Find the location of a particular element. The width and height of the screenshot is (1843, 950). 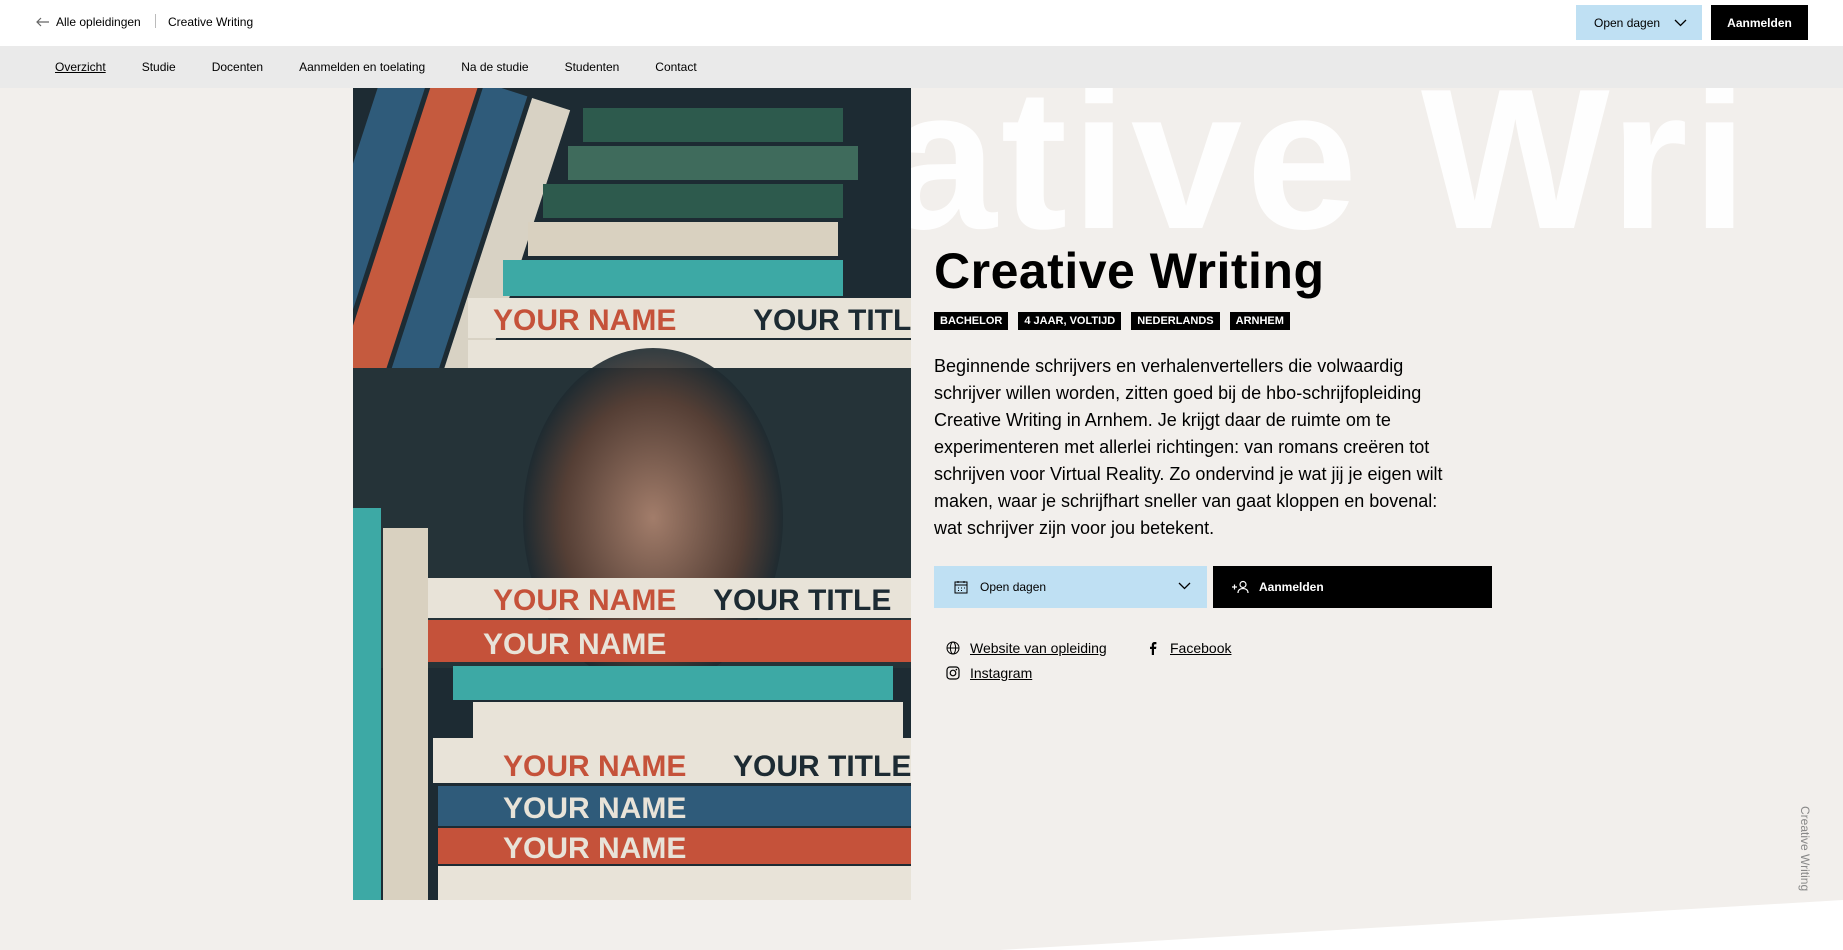

nav-item-studie: Studie is located at coordinates (159, 67).